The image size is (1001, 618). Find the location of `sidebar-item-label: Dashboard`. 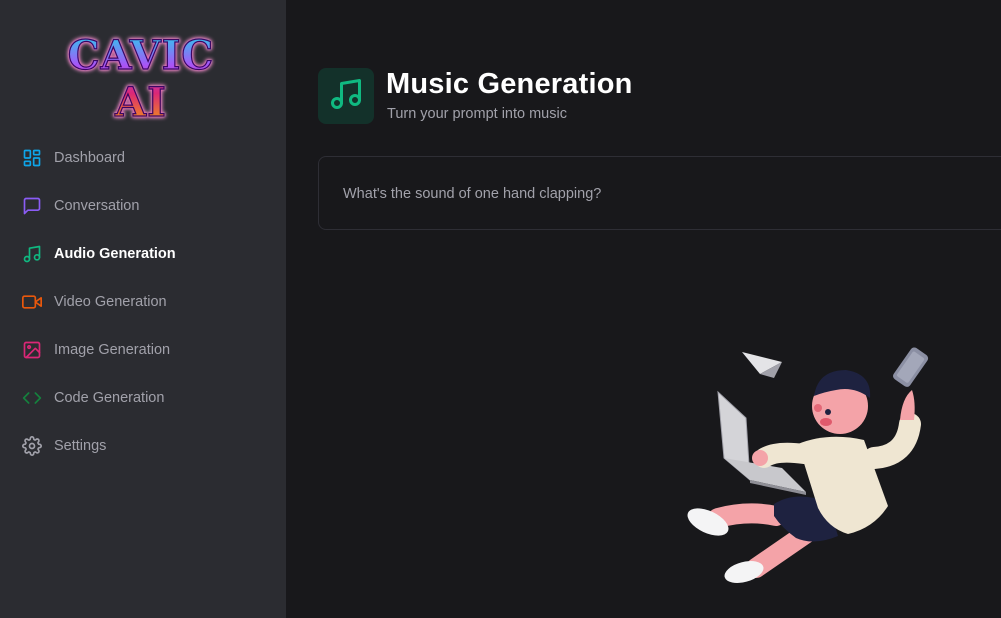

sidebar-item-label: Dashboard is located at coordinates (89, 158).